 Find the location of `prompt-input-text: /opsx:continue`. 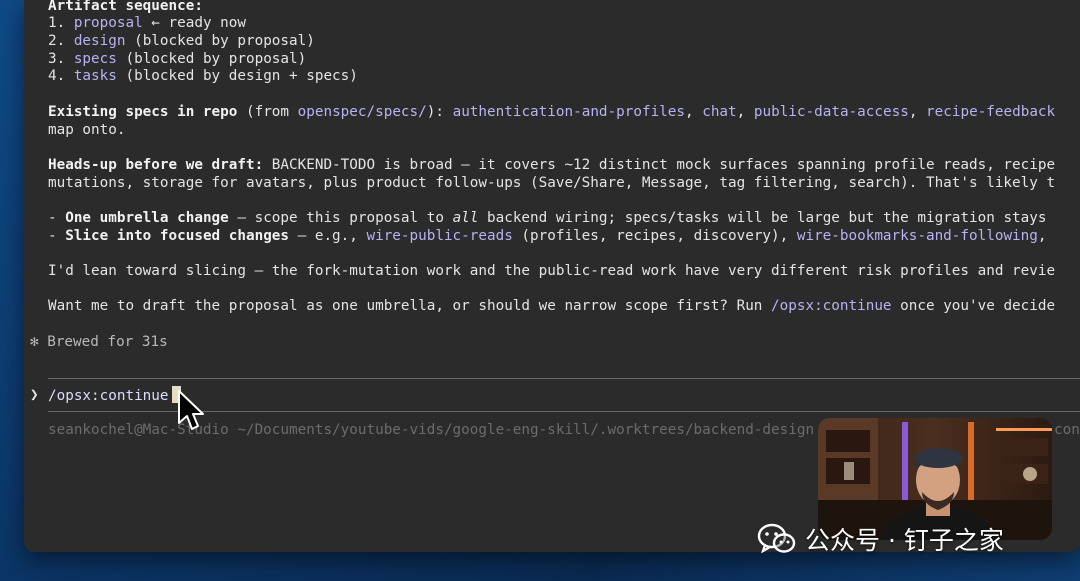

prompt-input-text: /opsx:continue is located at coordinates (108, 396).